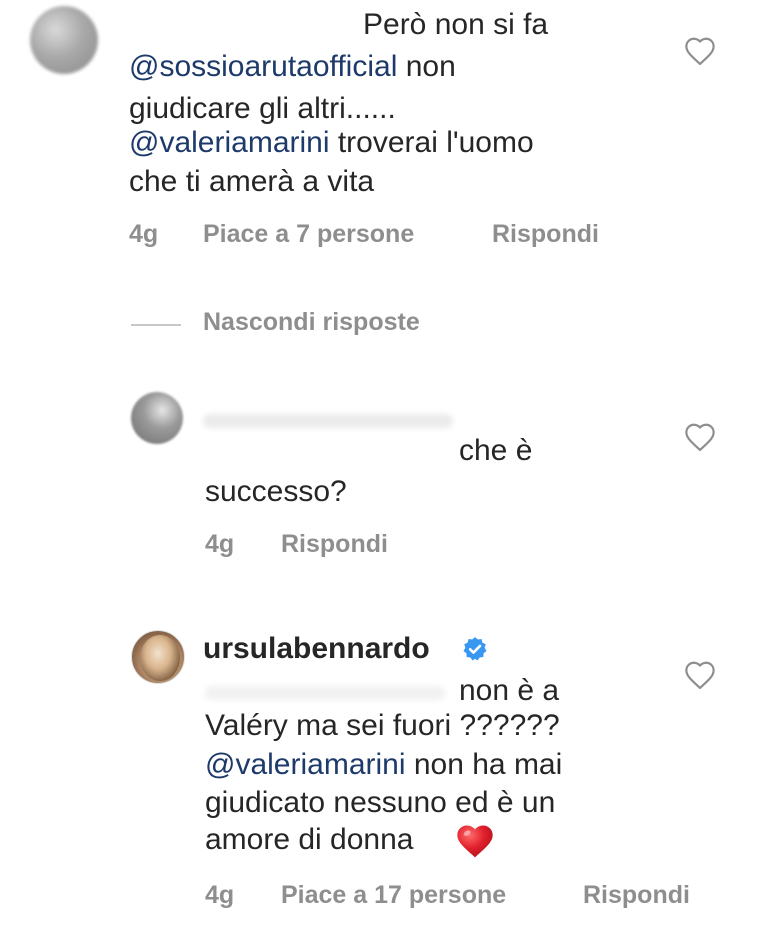 The image size is (767, 938). I want to click on reply-username: ursulabennardo, so click(316, 649).